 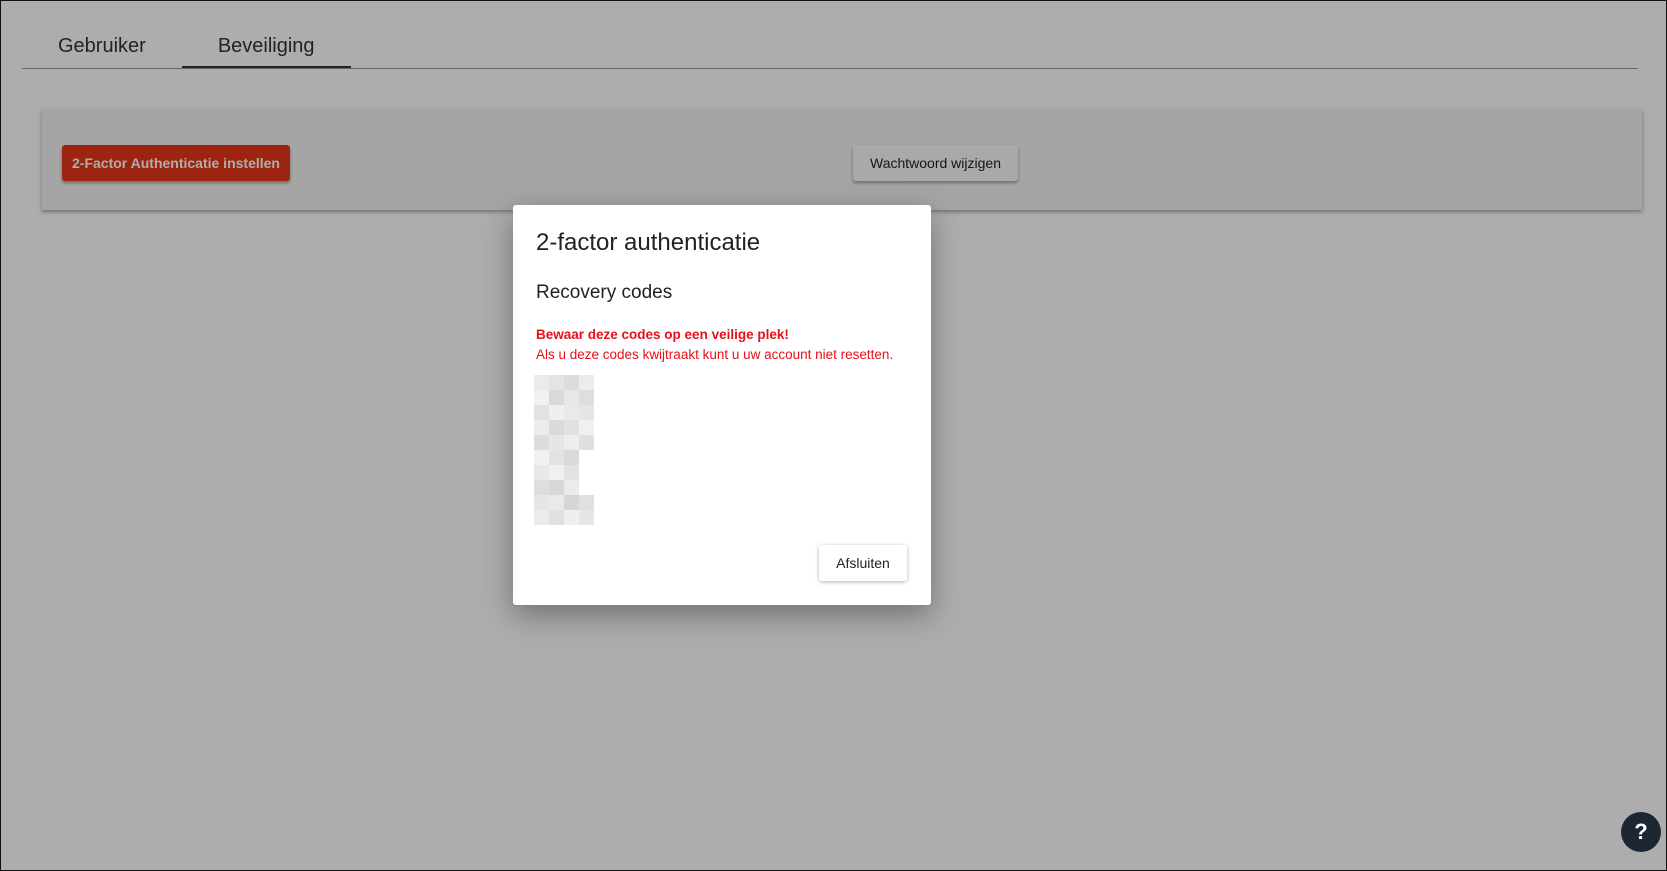 I want to click on help-icon: ?, so click(x=1641, y=831).